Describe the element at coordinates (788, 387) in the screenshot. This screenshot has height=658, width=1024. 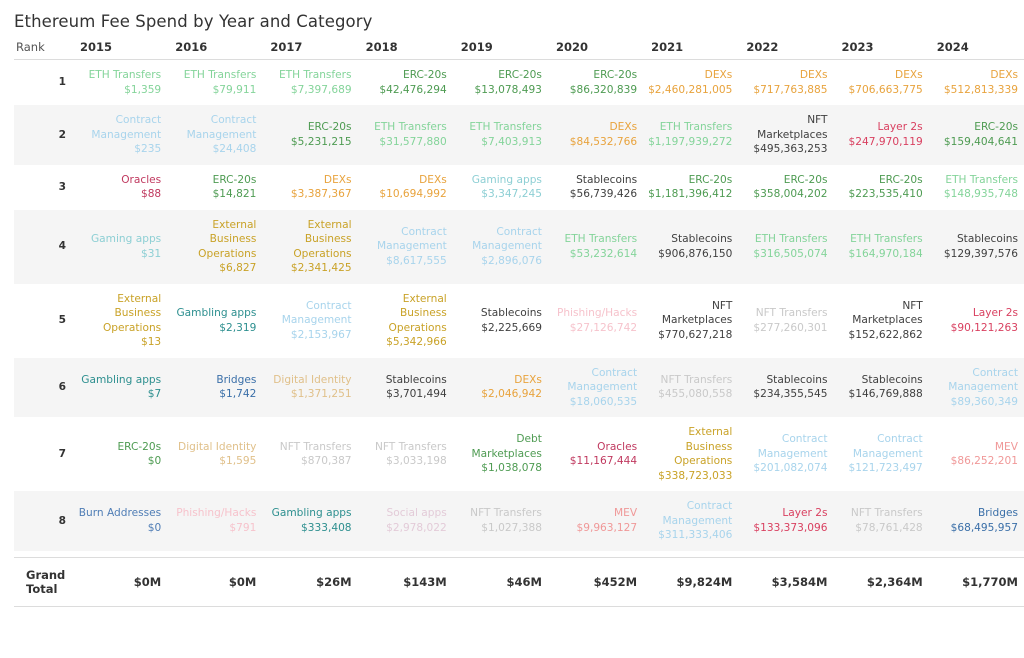
I see `fee-cell: Stablecoins $234,355,545` at that location.